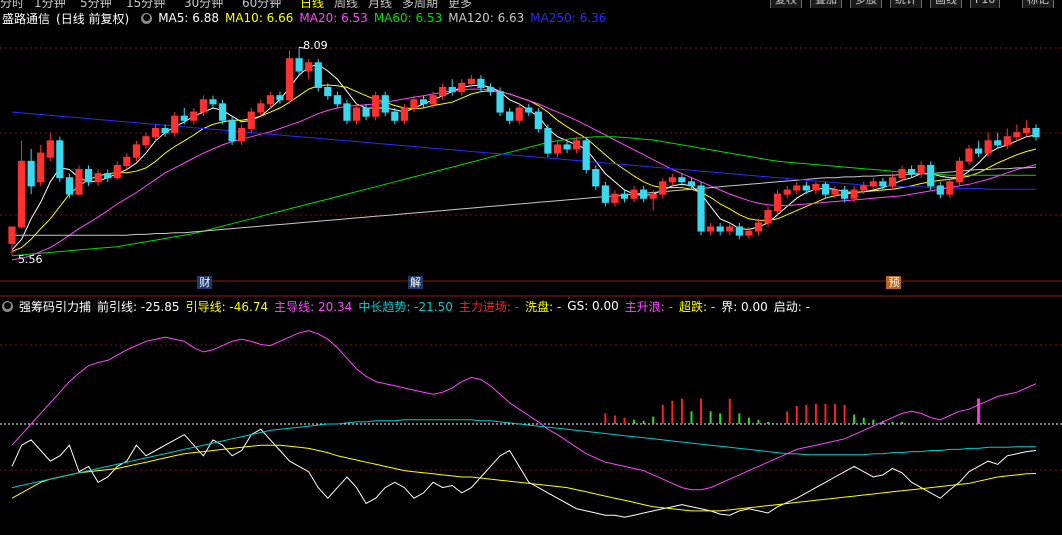 The height and width of the screenshot is (535, 1062). I want to click on high-price-label: 8.09, so click(315, 46).